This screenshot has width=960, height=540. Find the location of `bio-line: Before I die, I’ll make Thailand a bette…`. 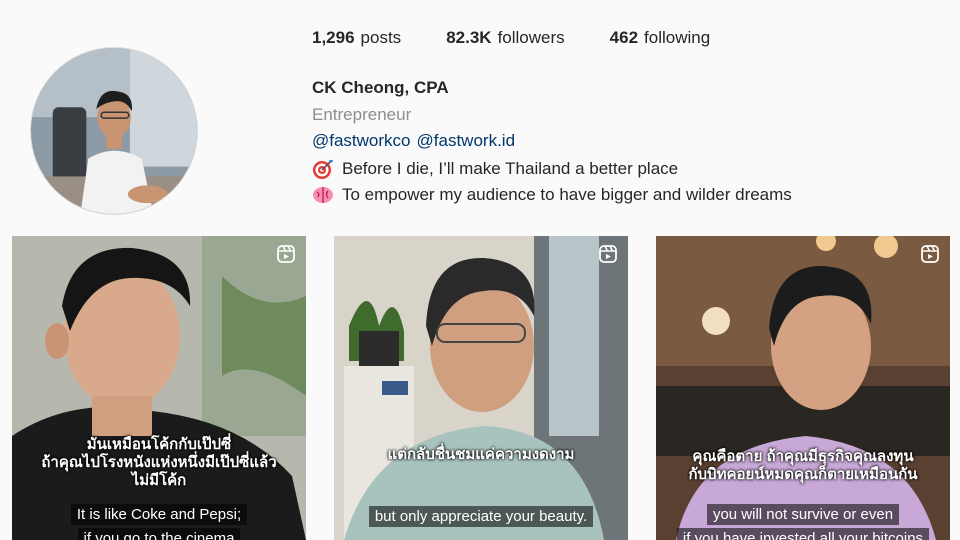

bio-line: Before I die, I’ll make Thailand a bette… is located at coordinates (495, 169).